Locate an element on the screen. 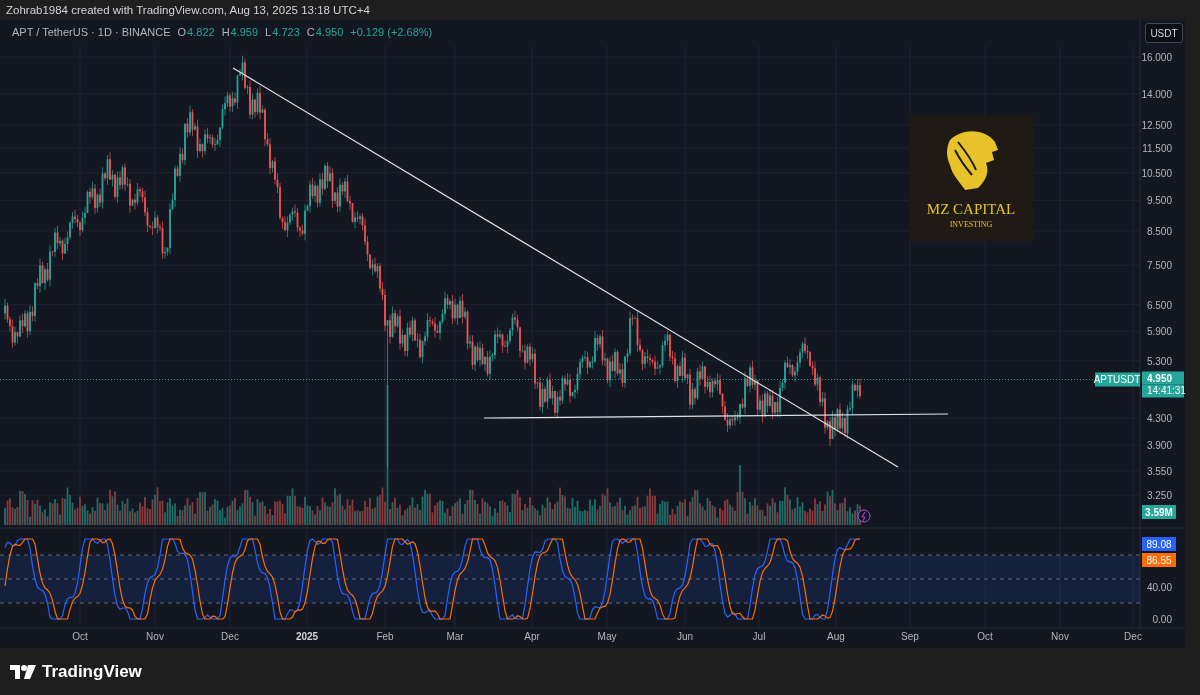 The height and width of the screenshot is (695, 1200). price-axis-label: 3.900 is located at coordinates (1159, 445).